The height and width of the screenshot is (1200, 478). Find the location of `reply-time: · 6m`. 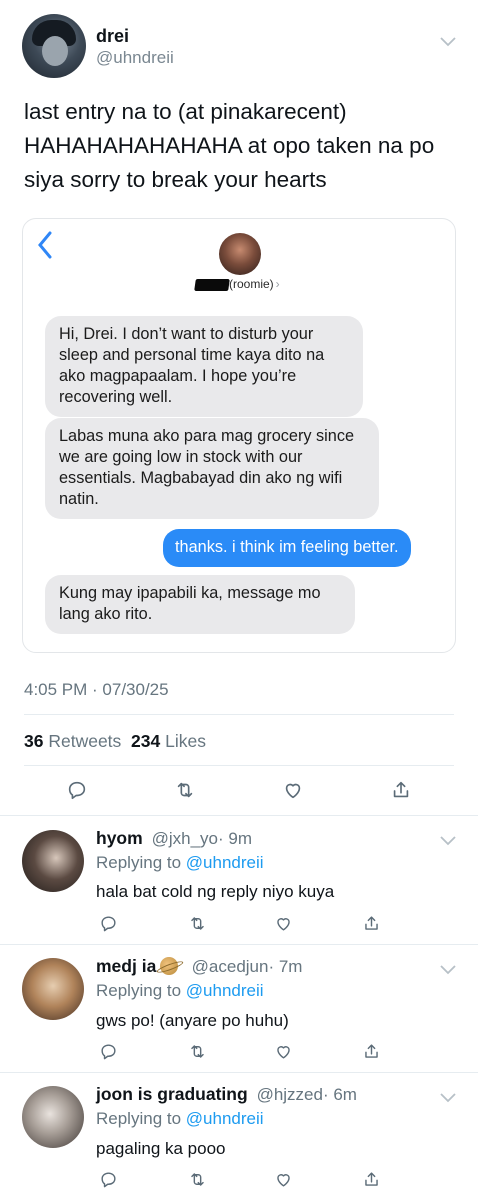

reply-time: · 6m is located at coordinates (339, 1094).